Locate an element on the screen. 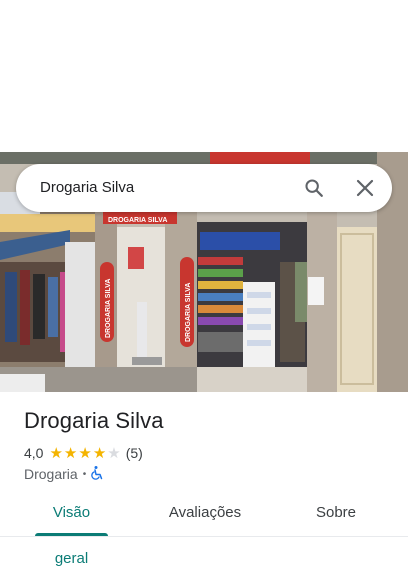 This screenshot has width=408, height=582. rating-row: 4,0 ★ ★ ★ ★ ★ (5) is located at coordinates (83, 453).